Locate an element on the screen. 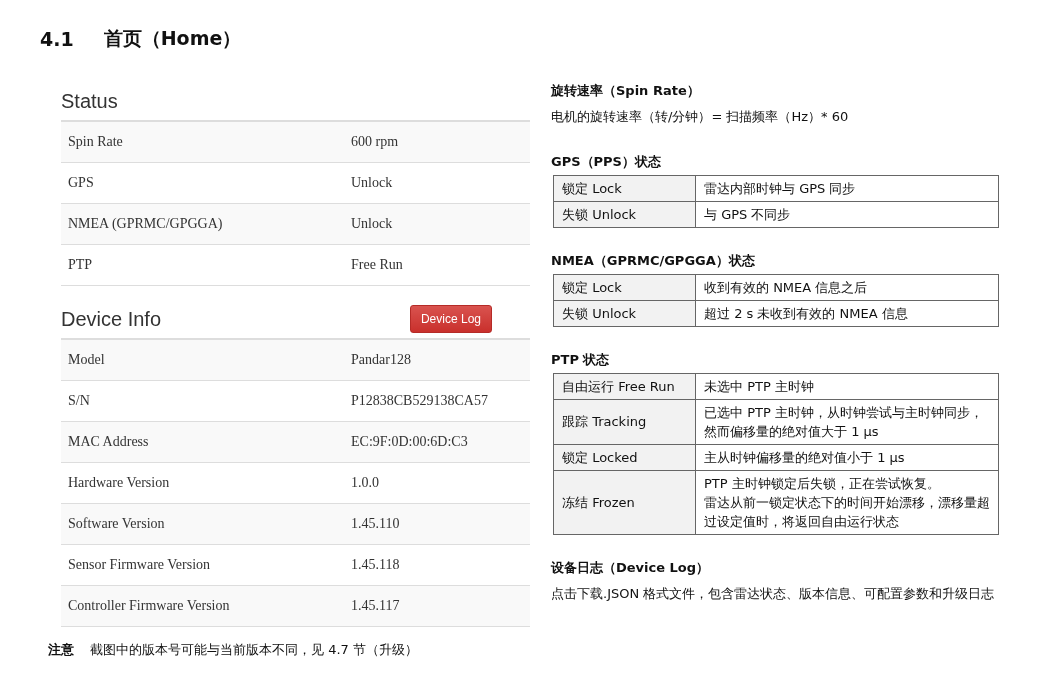 Image resolution: width=1047 pixels, height=685 pixels. paragraph: 点击下载.JSON 格式文件，包含雷达状态、版本信息、可配置参数和升级日志 is located at coordinates (773, 594).